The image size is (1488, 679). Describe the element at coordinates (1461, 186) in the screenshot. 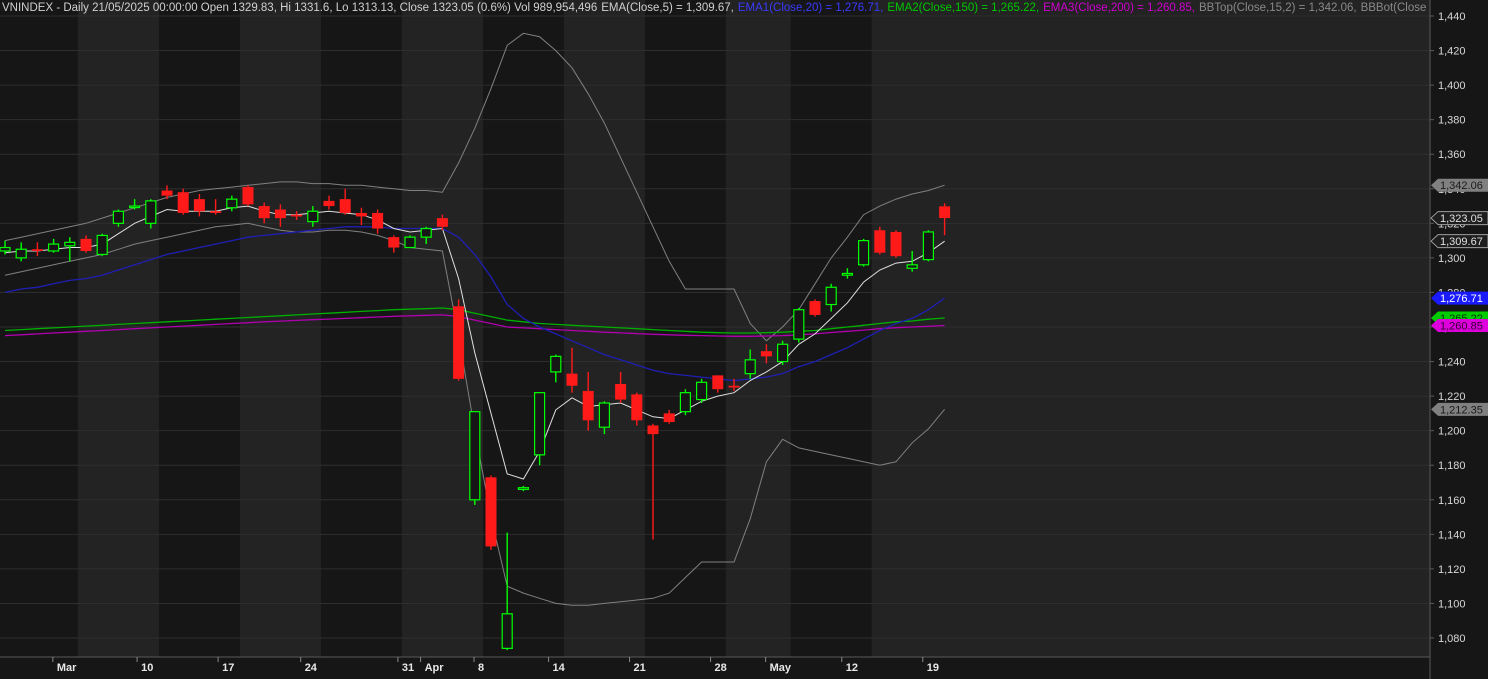

I see `value-tag-label: 1,342.06` at that location.